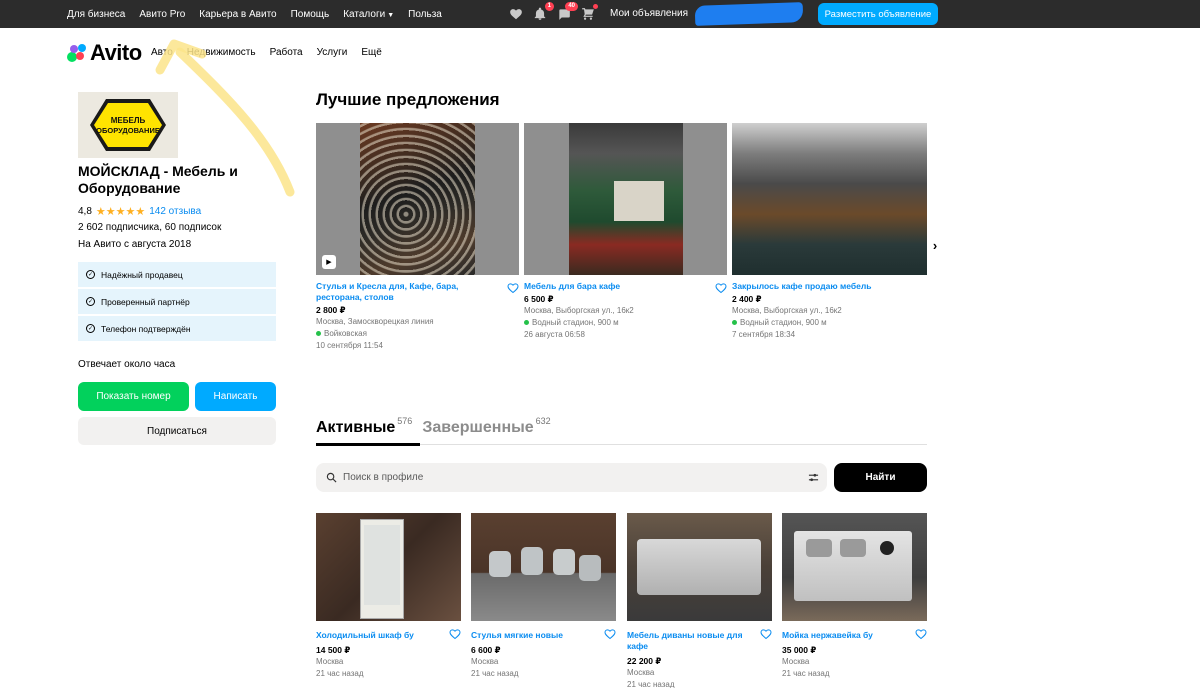 The width and height of the screenshot is (1200, 688). I want to click on reviews-link: 142 отзыва, so click(175, 211).